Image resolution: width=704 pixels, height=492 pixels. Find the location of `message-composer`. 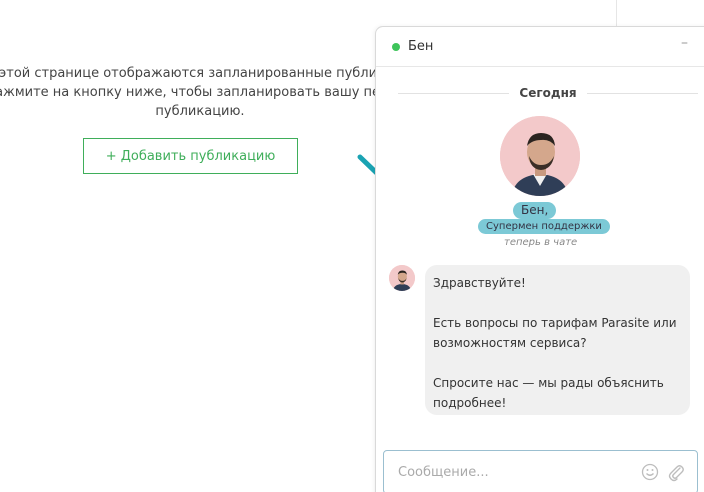

message-composer is located at coordinates (540, 471).